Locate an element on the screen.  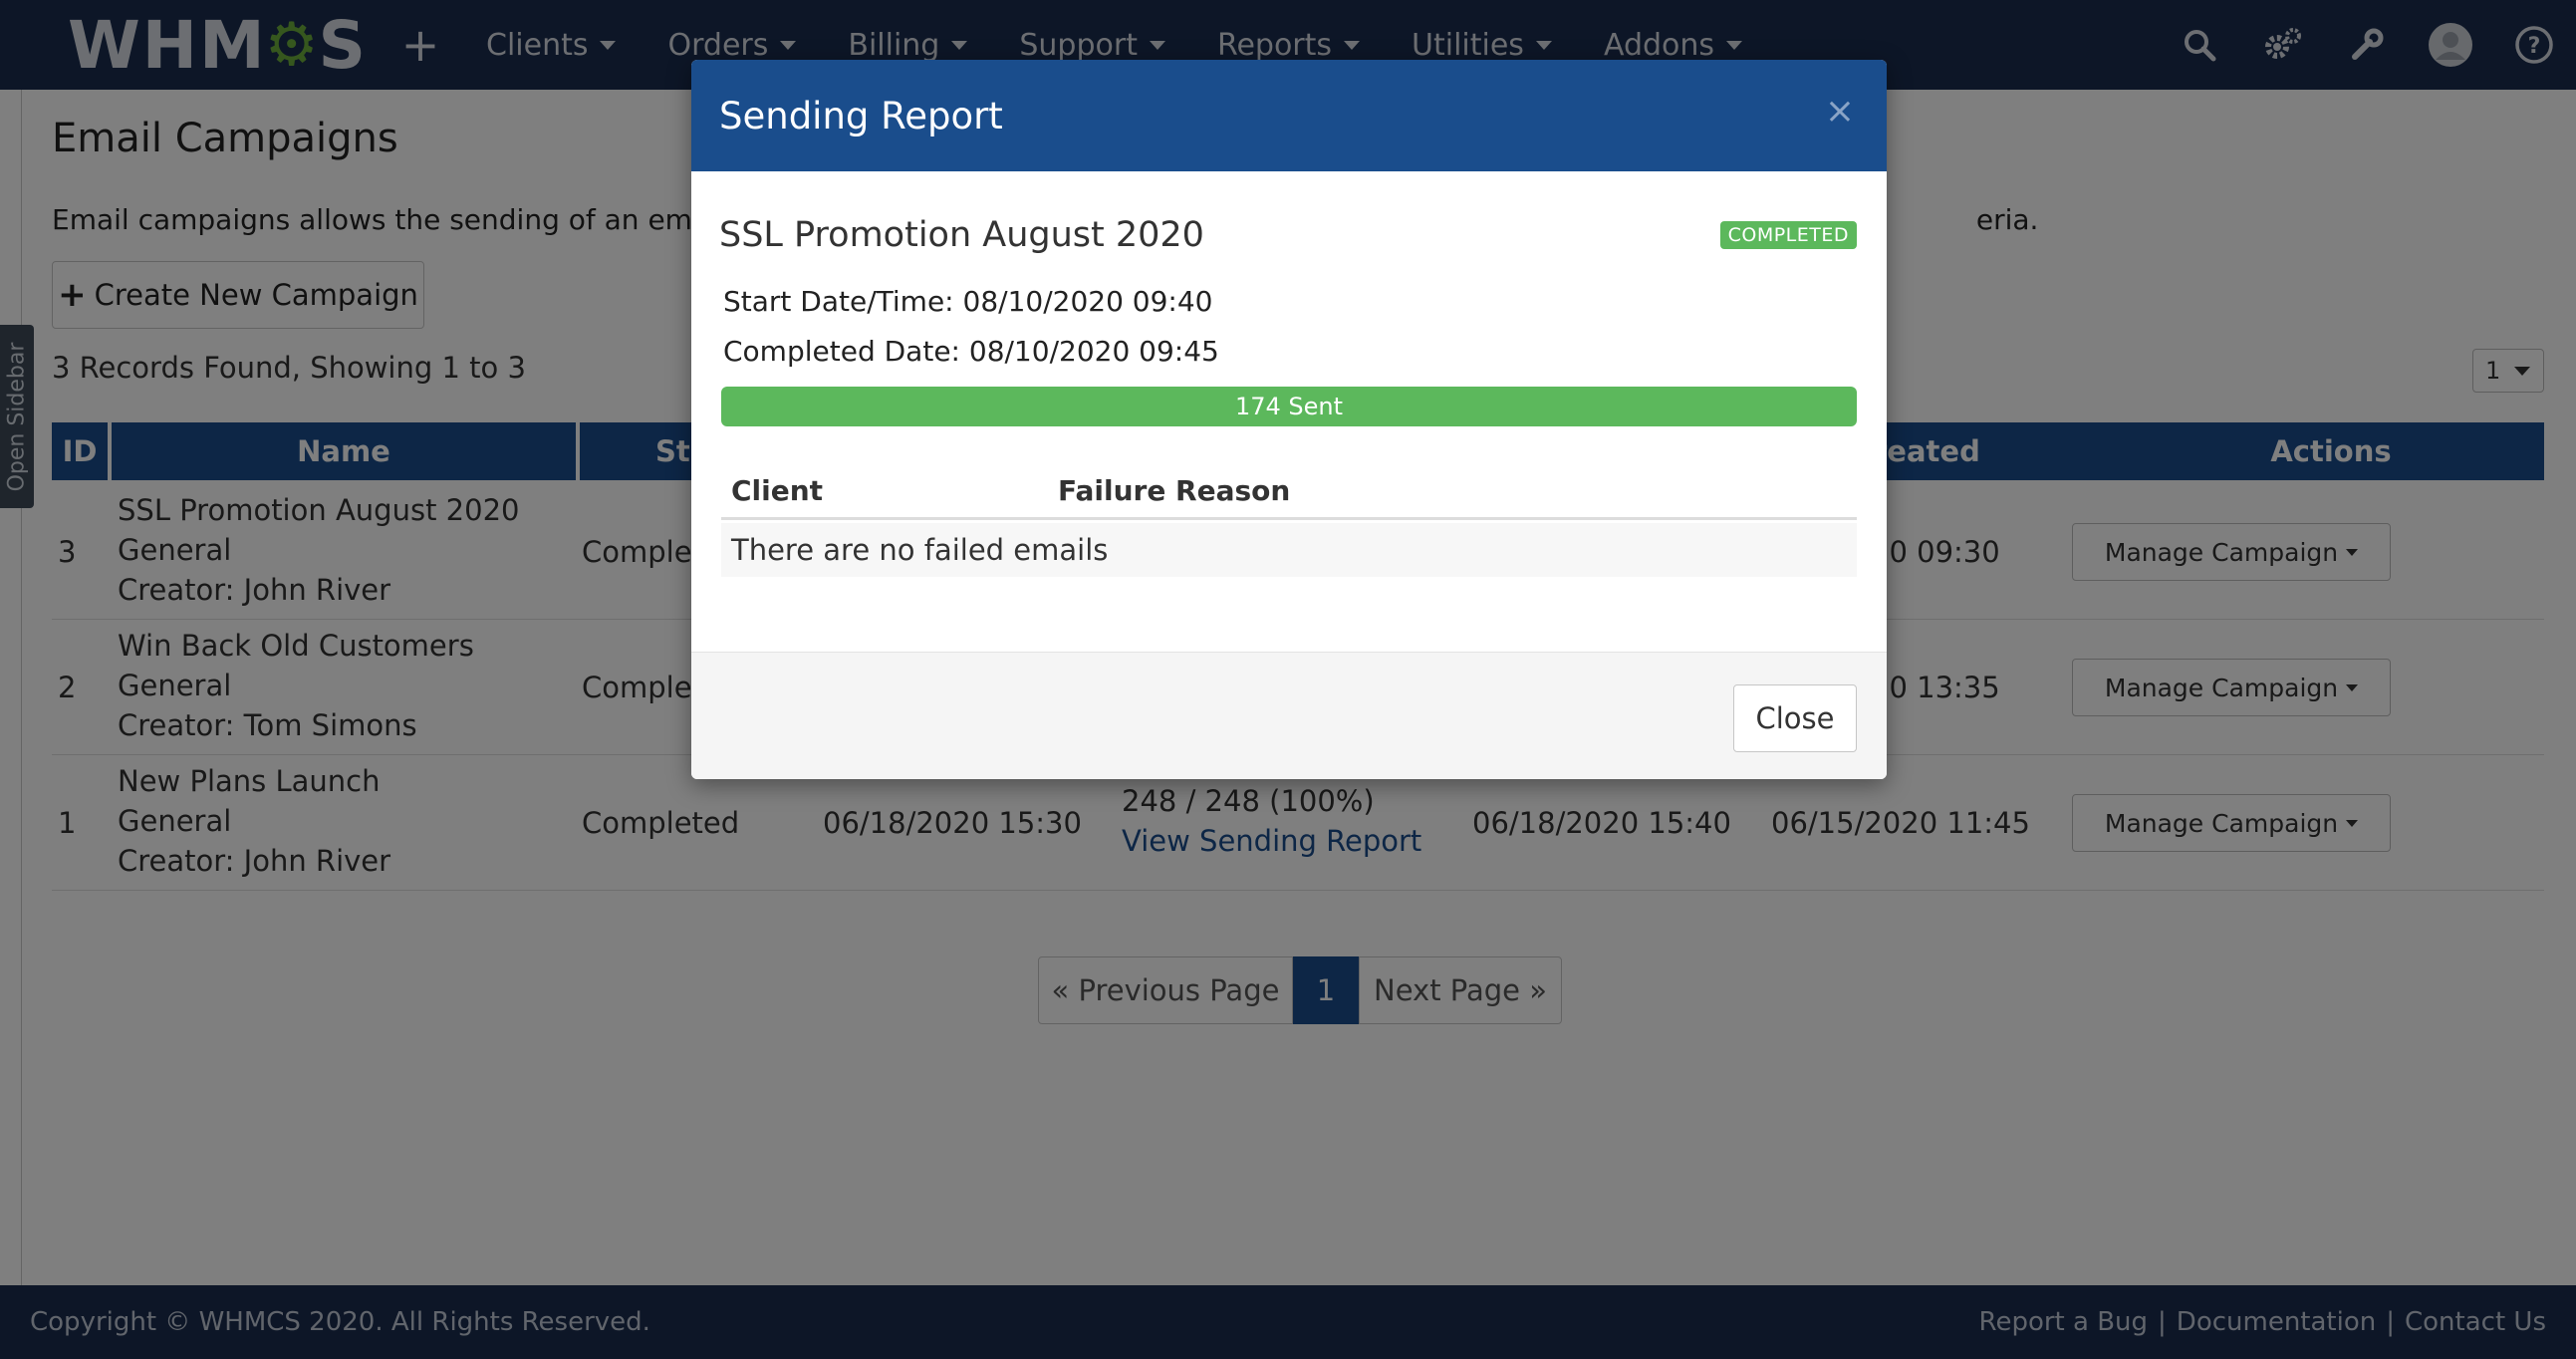
modal-title: Sending Report is located at coordinates (861, 116).